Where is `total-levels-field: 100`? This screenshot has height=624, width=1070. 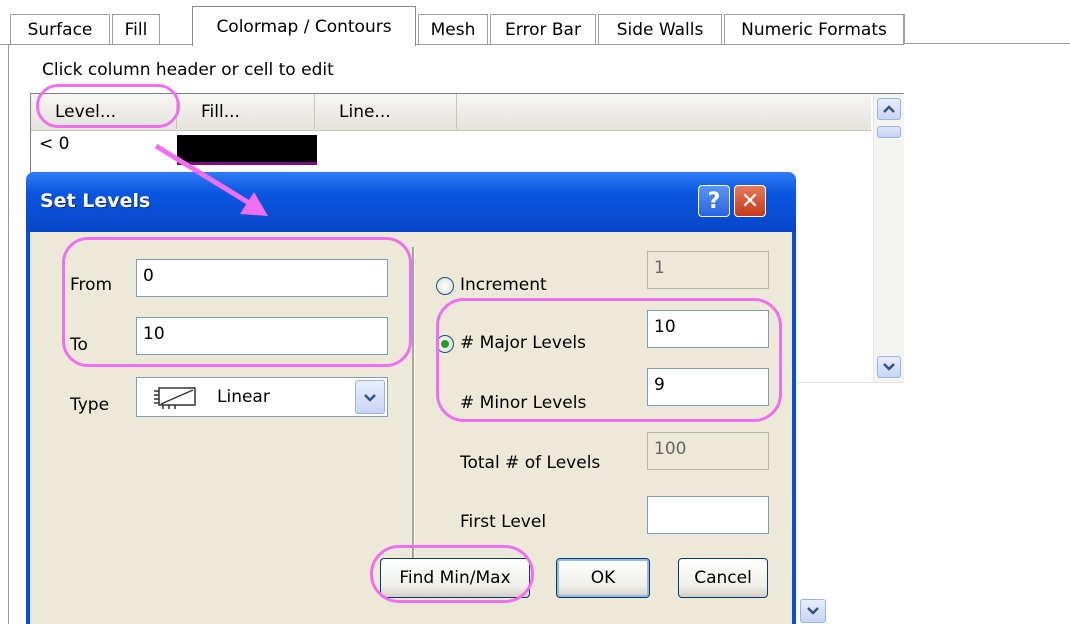 total-levels-field: 100 is located at coordinates (708, 451).